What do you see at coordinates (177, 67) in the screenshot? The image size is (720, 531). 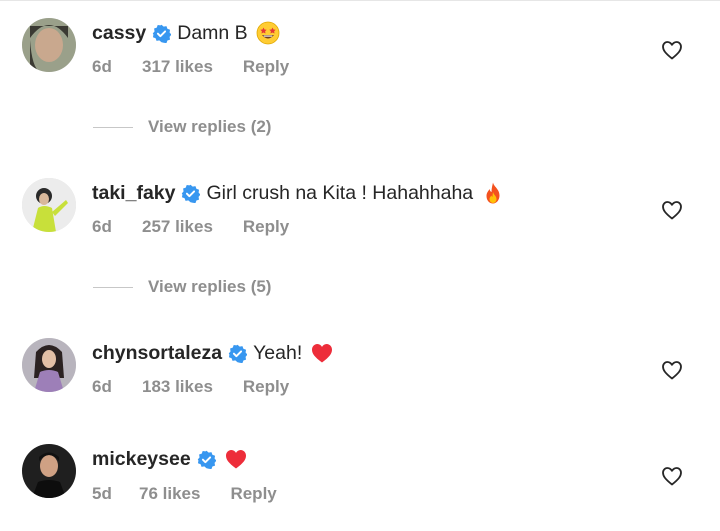 I see `likes-count: 317 likes` at bounding box center [177, 67].